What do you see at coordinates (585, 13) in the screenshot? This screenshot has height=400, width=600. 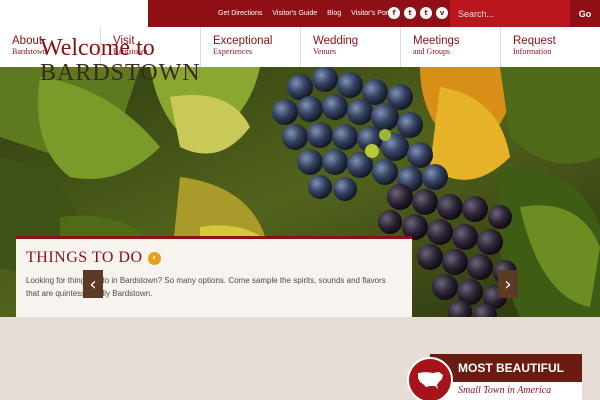 I see `search-go-button: Go` at bounding box center [585, 13].